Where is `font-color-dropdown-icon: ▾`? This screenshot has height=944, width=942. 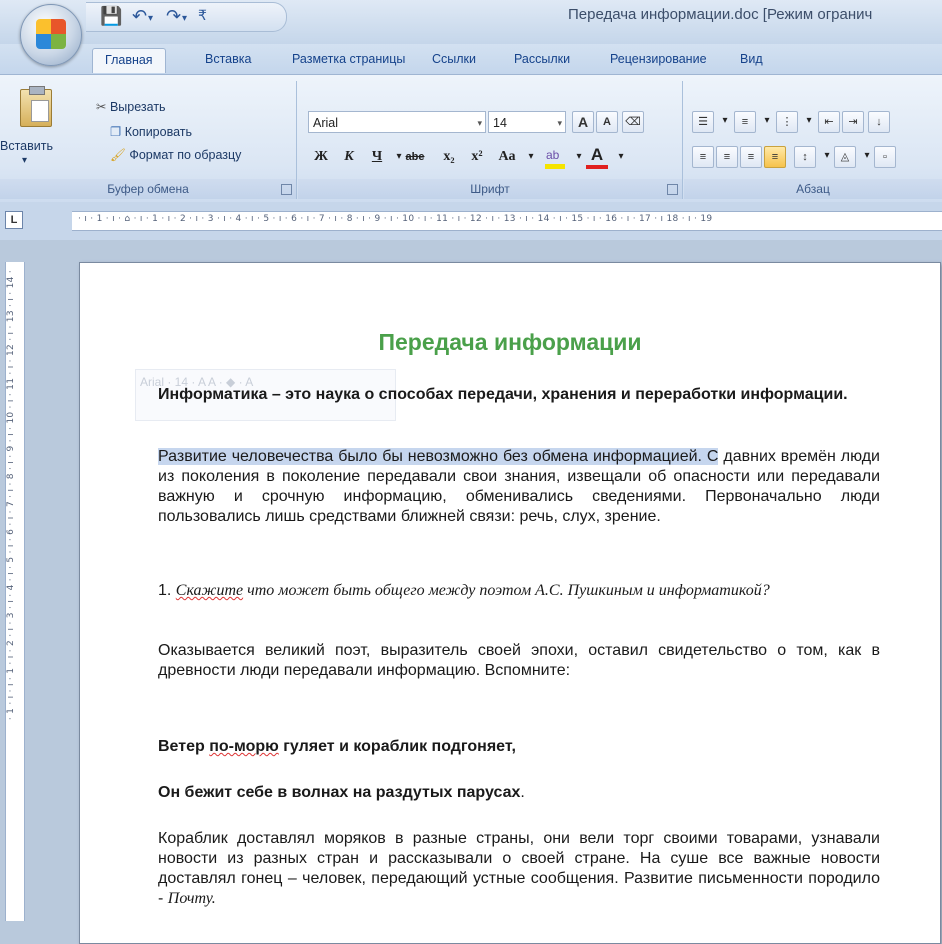
font-color-dropdown-icon: ▾ is located at coordinates (621, 157).